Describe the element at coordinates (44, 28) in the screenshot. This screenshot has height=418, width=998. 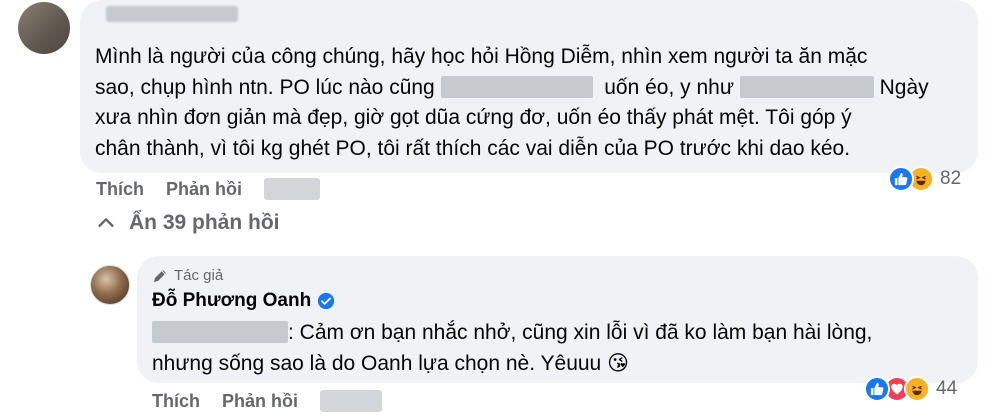
I see `commenter-avatar` at that location.